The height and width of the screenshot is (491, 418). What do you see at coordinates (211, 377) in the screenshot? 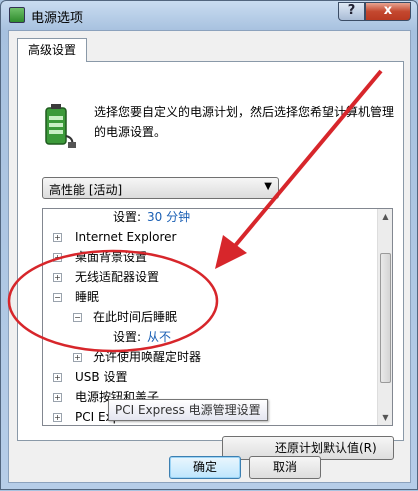
I see `tree-row-usb: + USB 设置` at bounding box center [211, 377].